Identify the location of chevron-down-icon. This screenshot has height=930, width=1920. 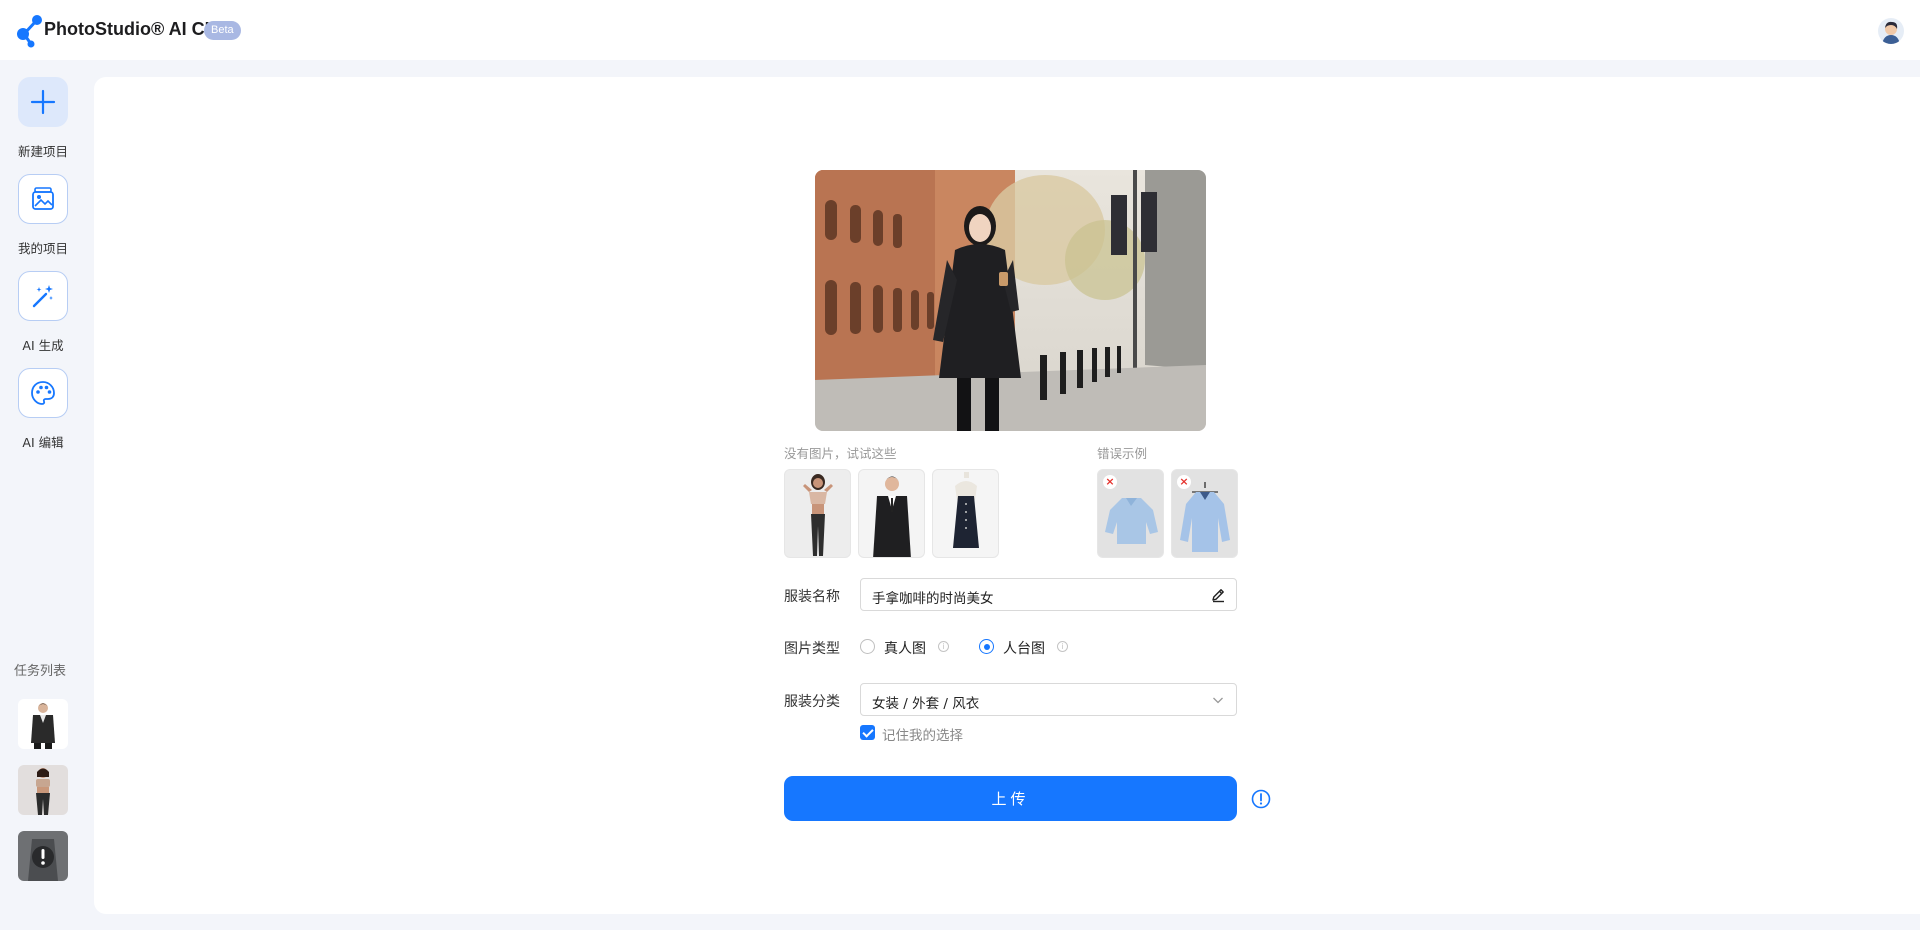
(1218, 700).